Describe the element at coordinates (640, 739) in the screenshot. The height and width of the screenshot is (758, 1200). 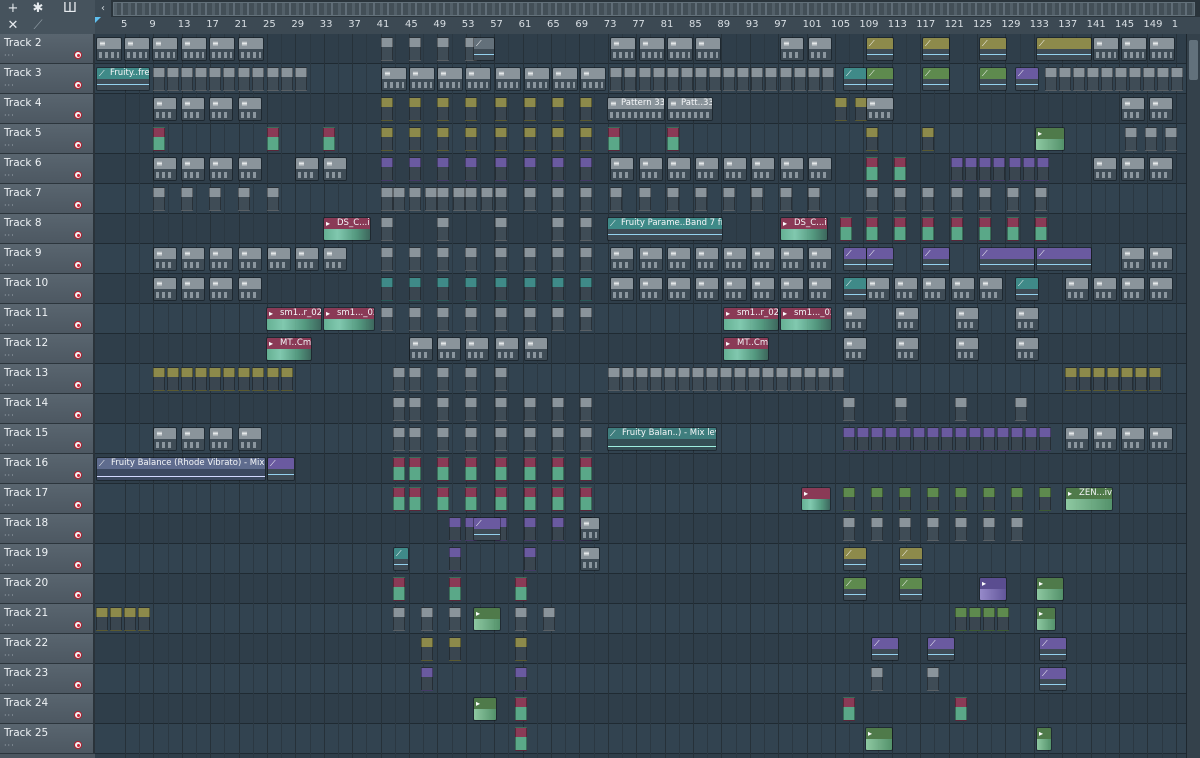
I see `track-lane` at that location.